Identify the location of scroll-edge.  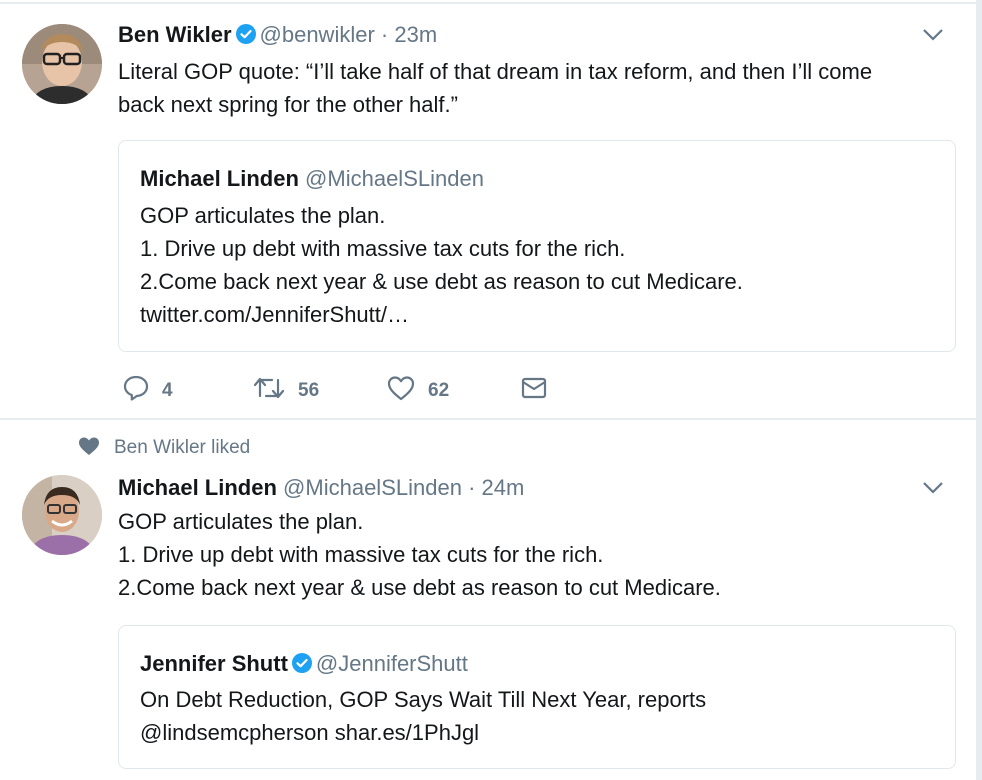
(979, 390).